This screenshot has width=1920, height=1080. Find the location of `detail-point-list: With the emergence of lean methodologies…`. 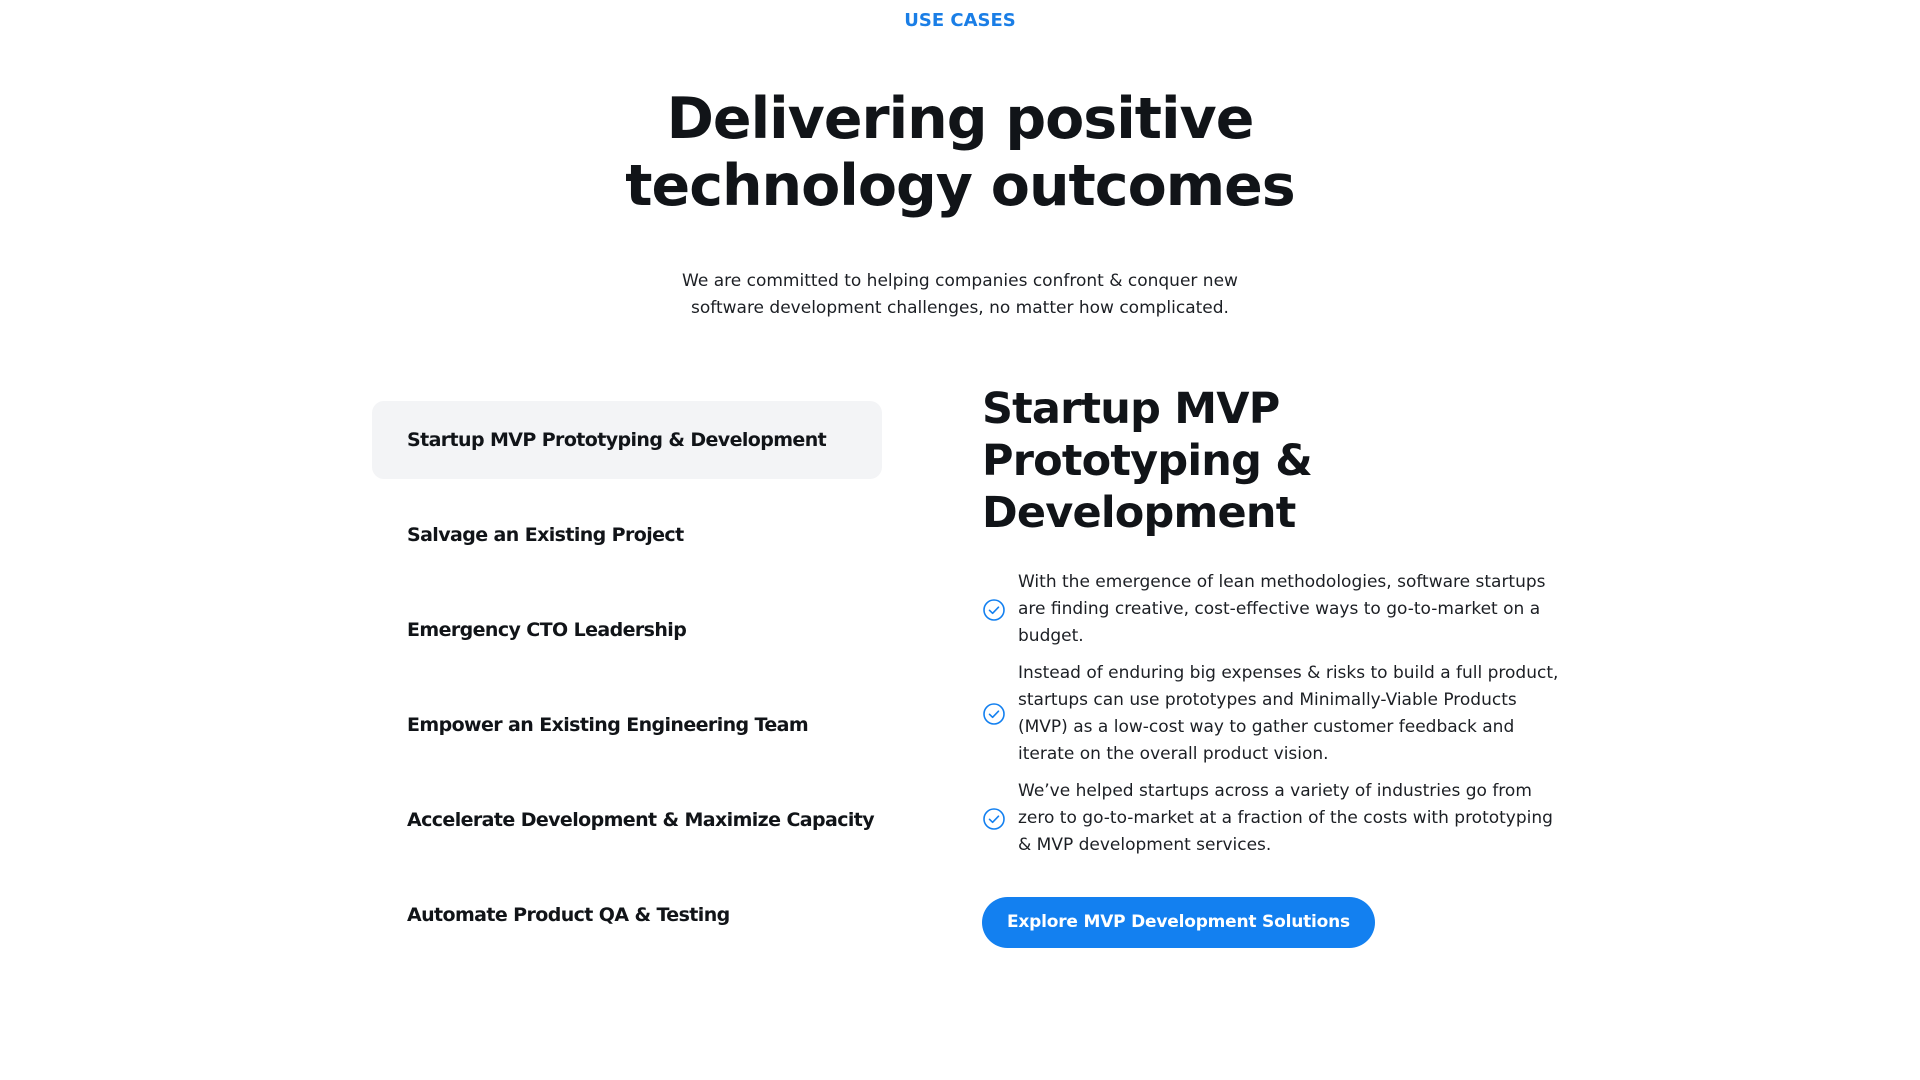

detail-point-list: With the emergence of lean methodologies… is located at coordinates (1272, 714).